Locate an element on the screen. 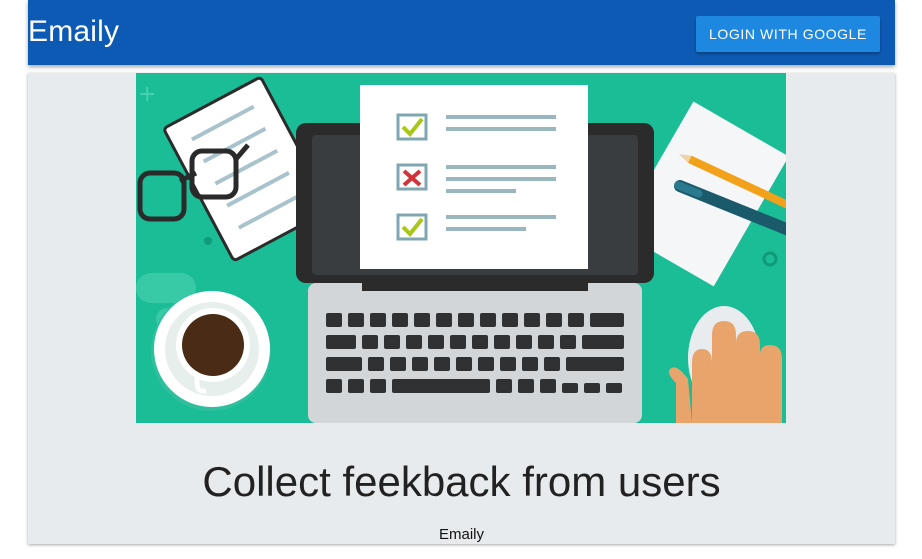 Image resolution: width=922 pixels, height=559 pixels. top-navbar: Emaily LOGIN WITH GOOGLE is located at coordinates (461, 32).